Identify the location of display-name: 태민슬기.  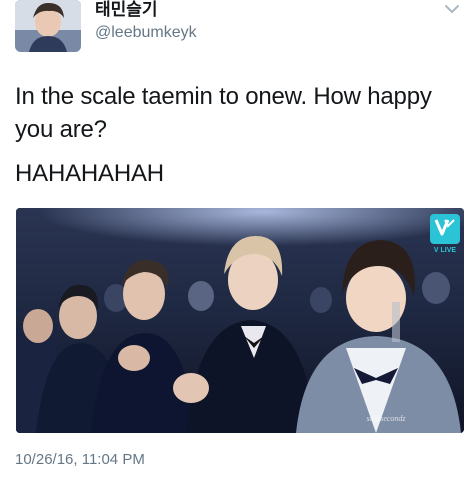
(126, 10).